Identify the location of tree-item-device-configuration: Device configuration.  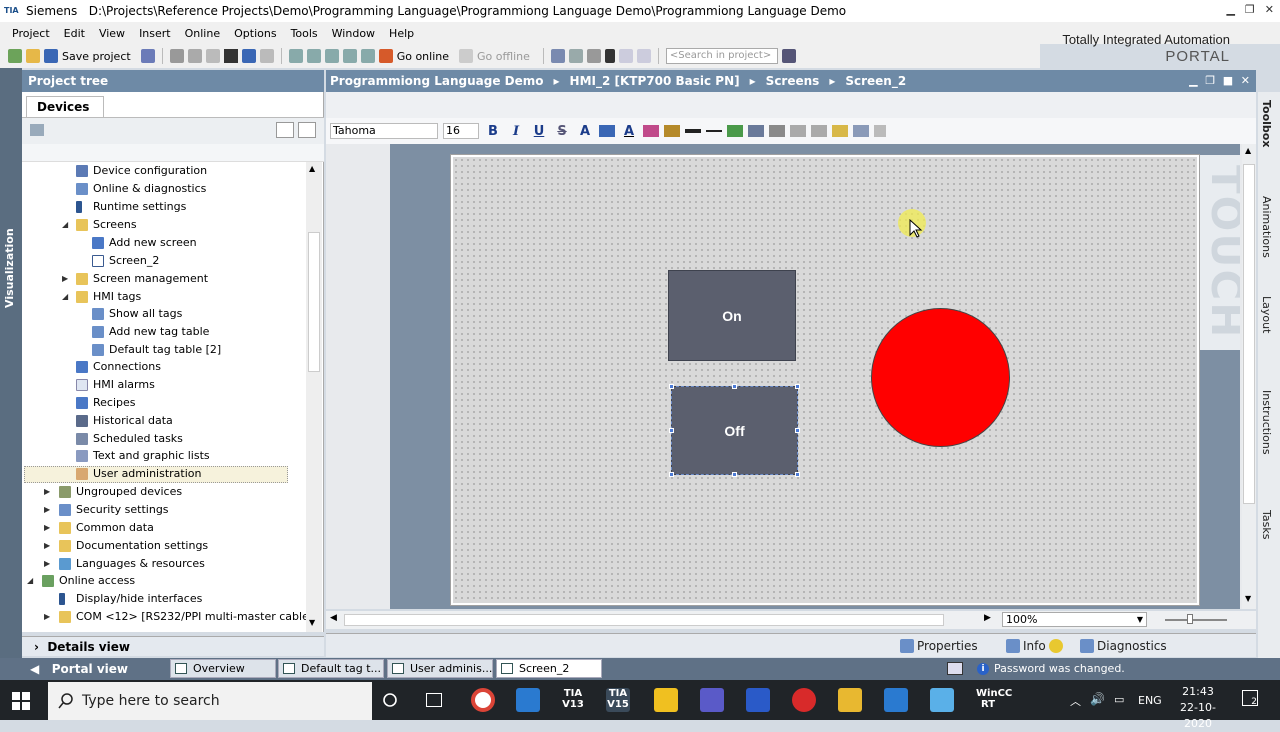
(141, 171).